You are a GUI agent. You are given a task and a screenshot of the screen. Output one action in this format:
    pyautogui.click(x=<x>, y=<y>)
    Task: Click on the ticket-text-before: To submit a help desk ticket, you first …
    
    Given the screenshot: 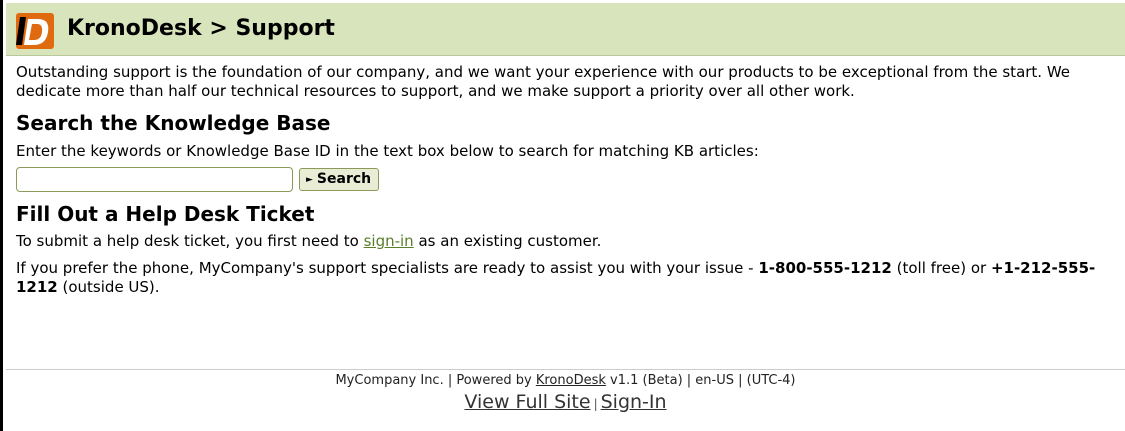 What is the action you would take?
    pyautogui.click(x=190, y=241)
    